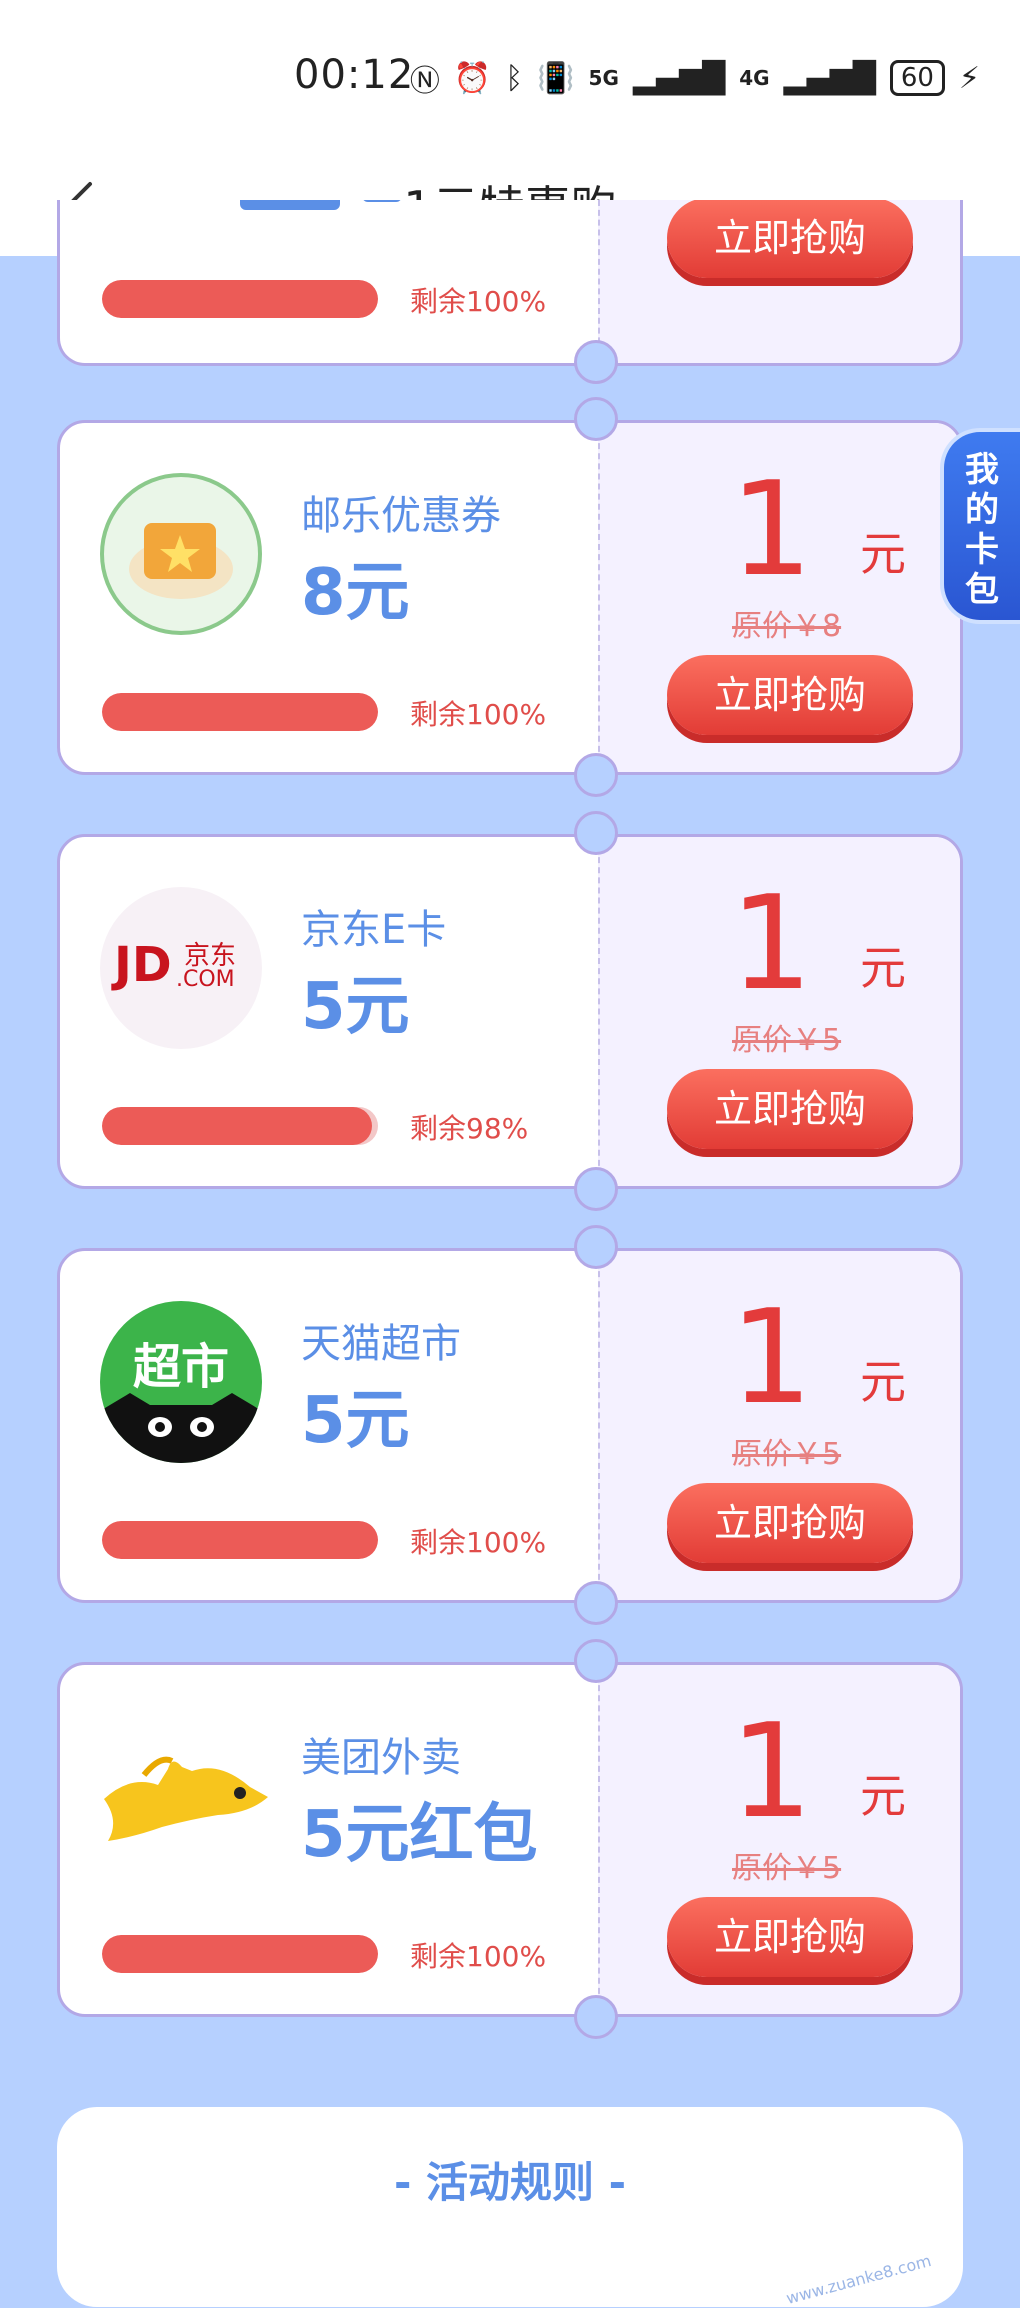 The image size is (1020, 2308). What do you see at coordinates (419, 1835) in the screenshot?
I see `card-amount: 5元红包` at bounding box center [419, 1835].